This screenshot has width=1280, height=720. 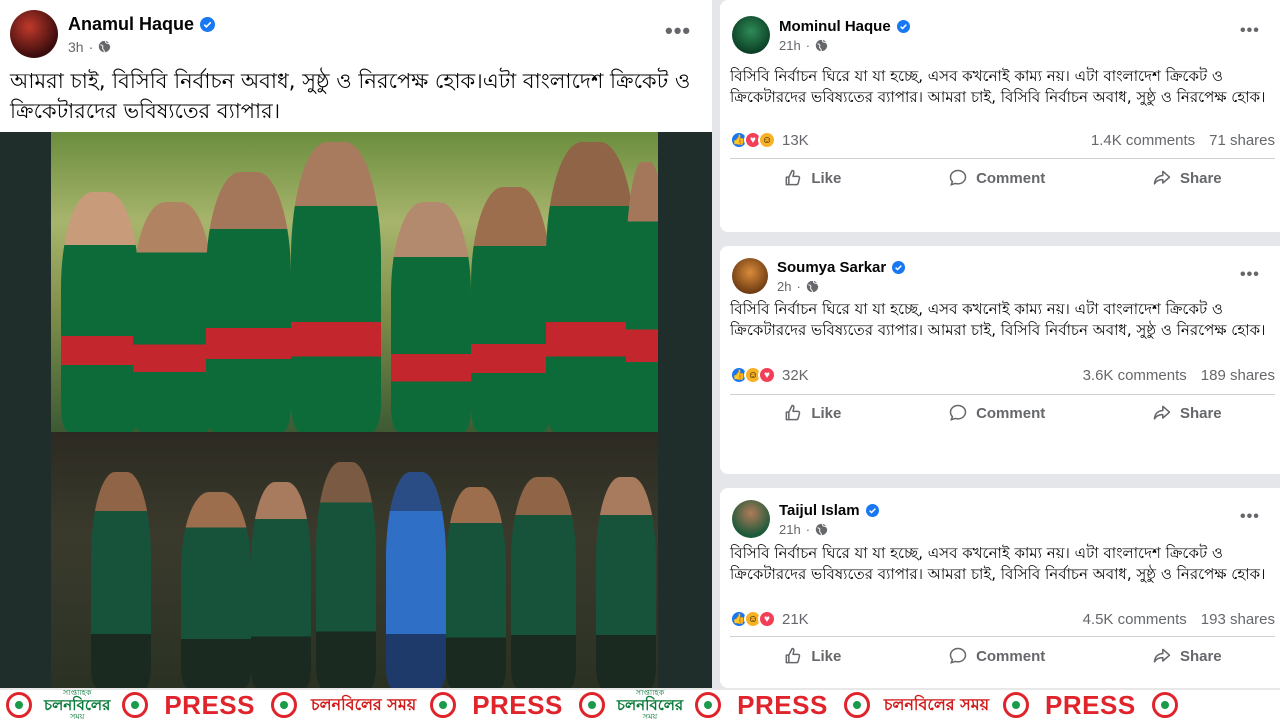 What do you see at coordinates (784, 286) in the screenshot?
I see `post-time: 2h` at bounding box center [784, 286].